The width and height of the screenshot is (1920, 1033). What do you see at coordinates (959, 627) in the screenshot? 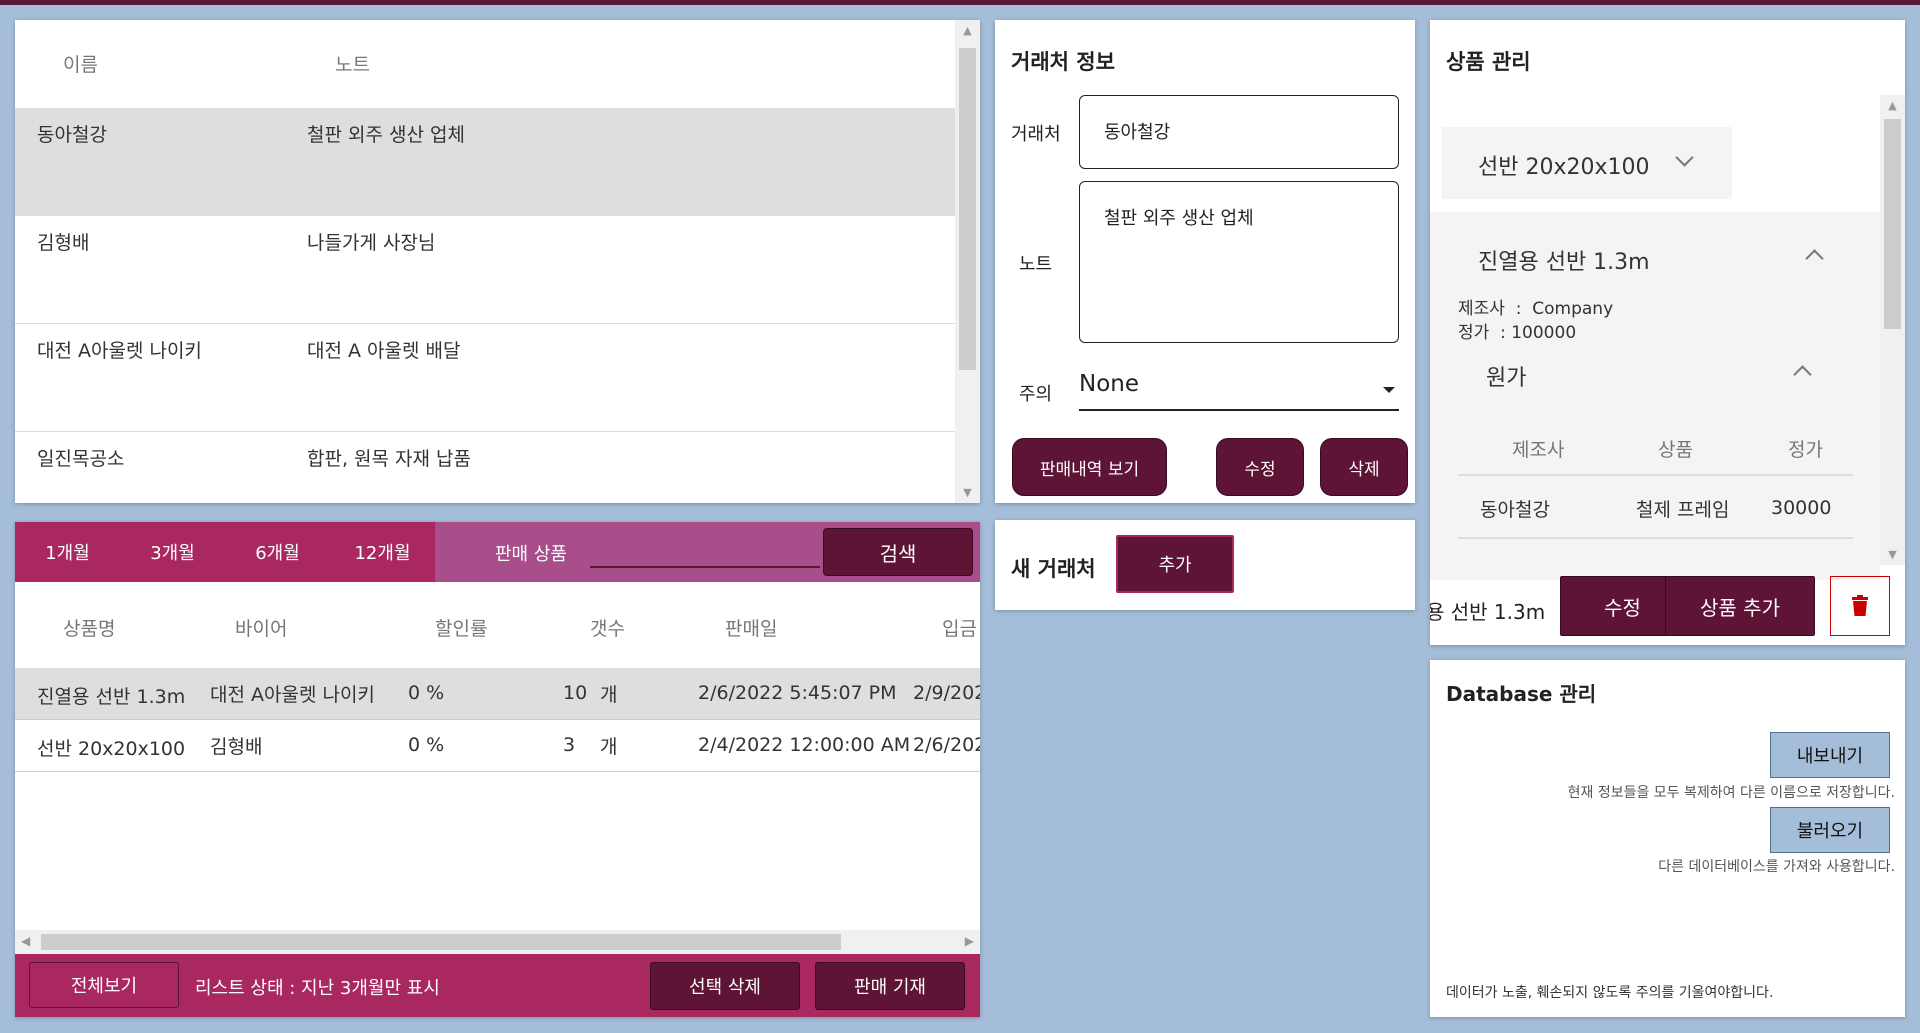
I see `column-header-paid: 입금` at bounding box center [959, 627].